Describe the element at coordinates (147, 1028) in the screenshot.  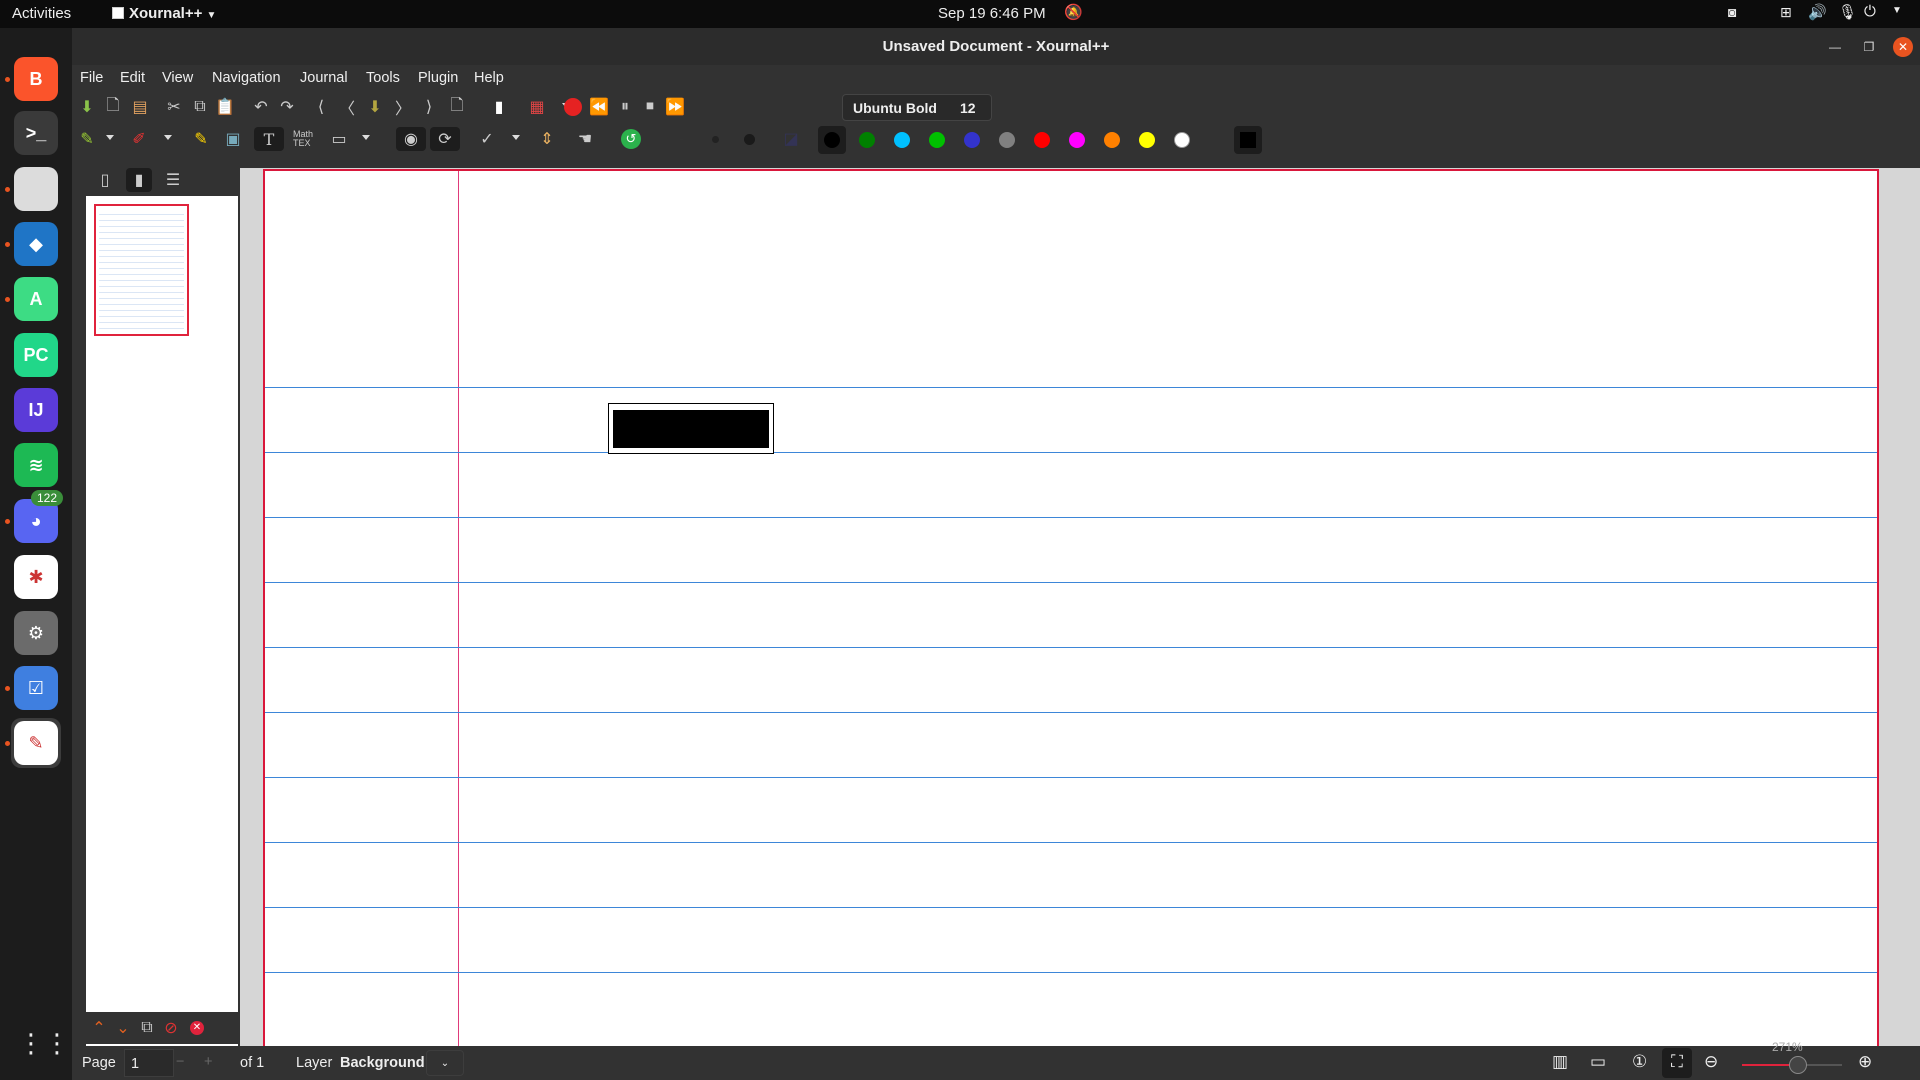
I see `copy-page-icon: ⧉` at that location.